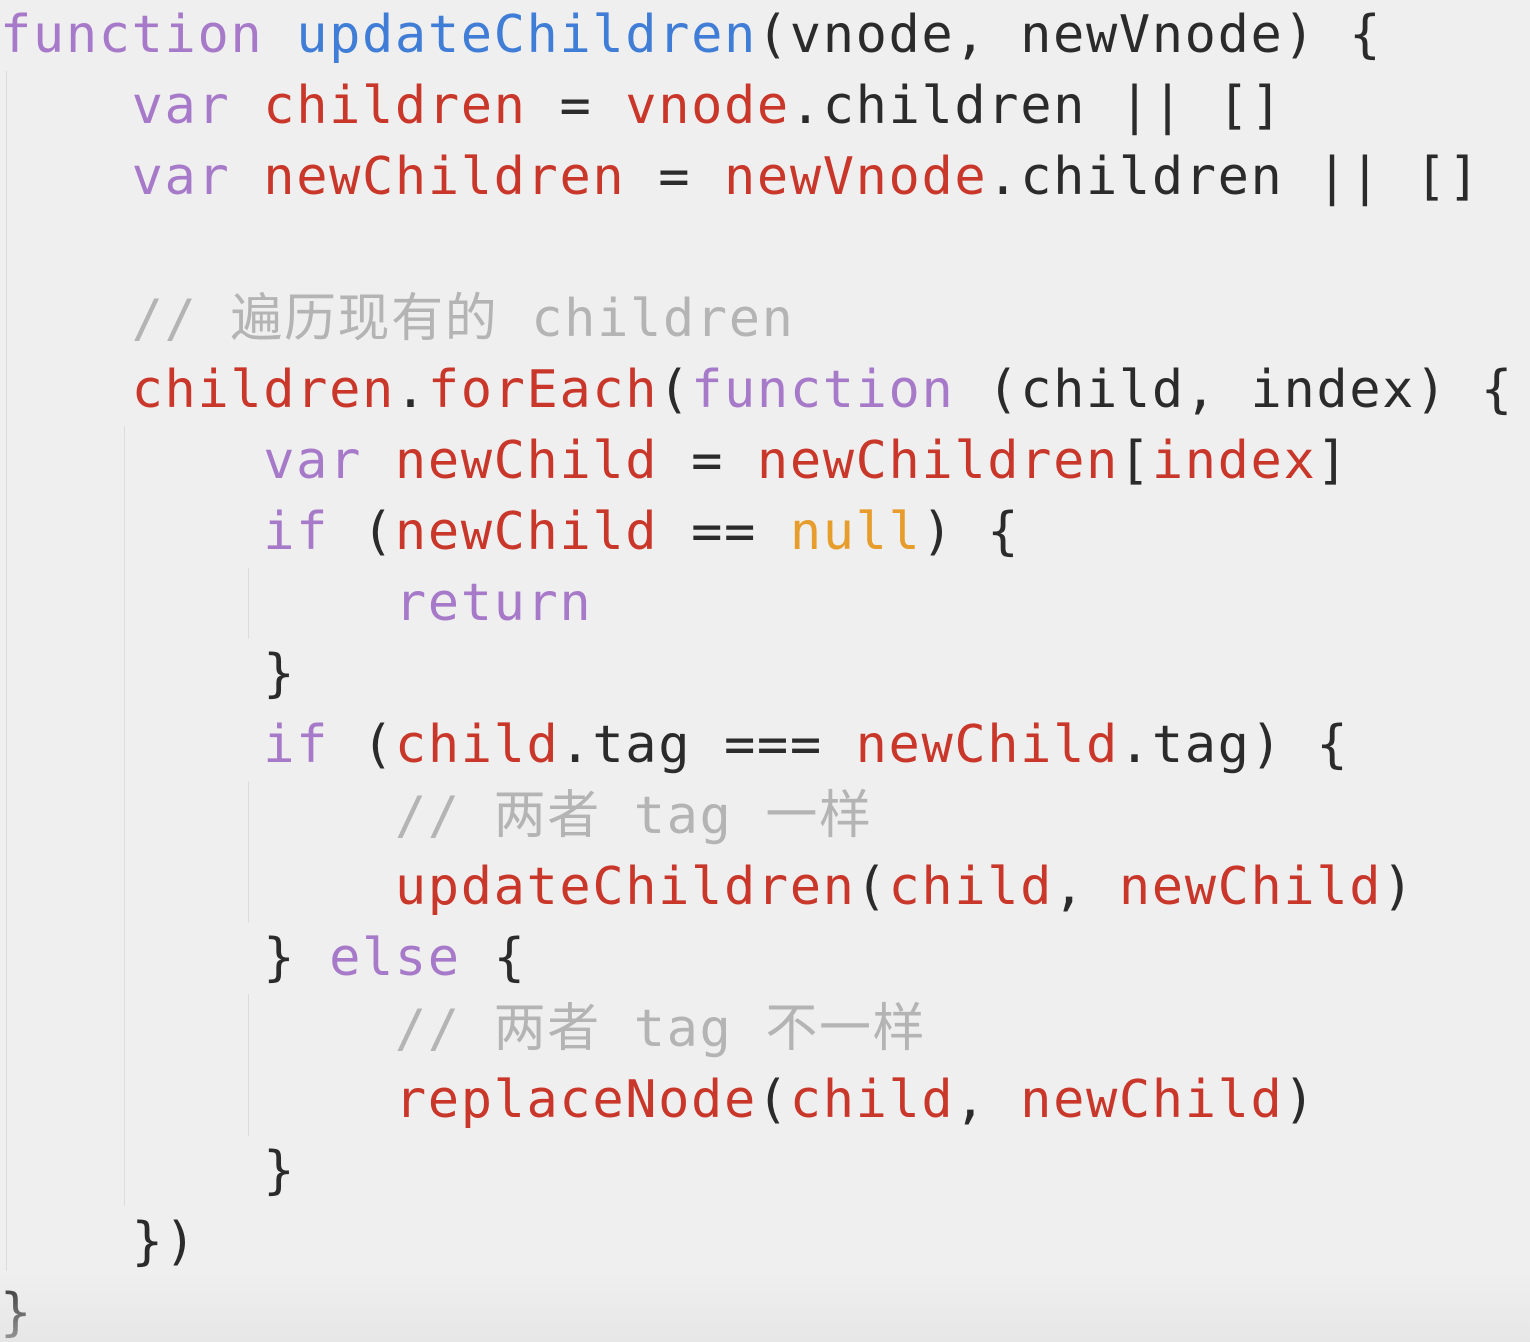 The height and width of the screenshot is (1342, 1530). What do you see at coordinates (395, 958) in the screenshot?
I see `code-token-keyword: else` at bounding box center [395, 958].